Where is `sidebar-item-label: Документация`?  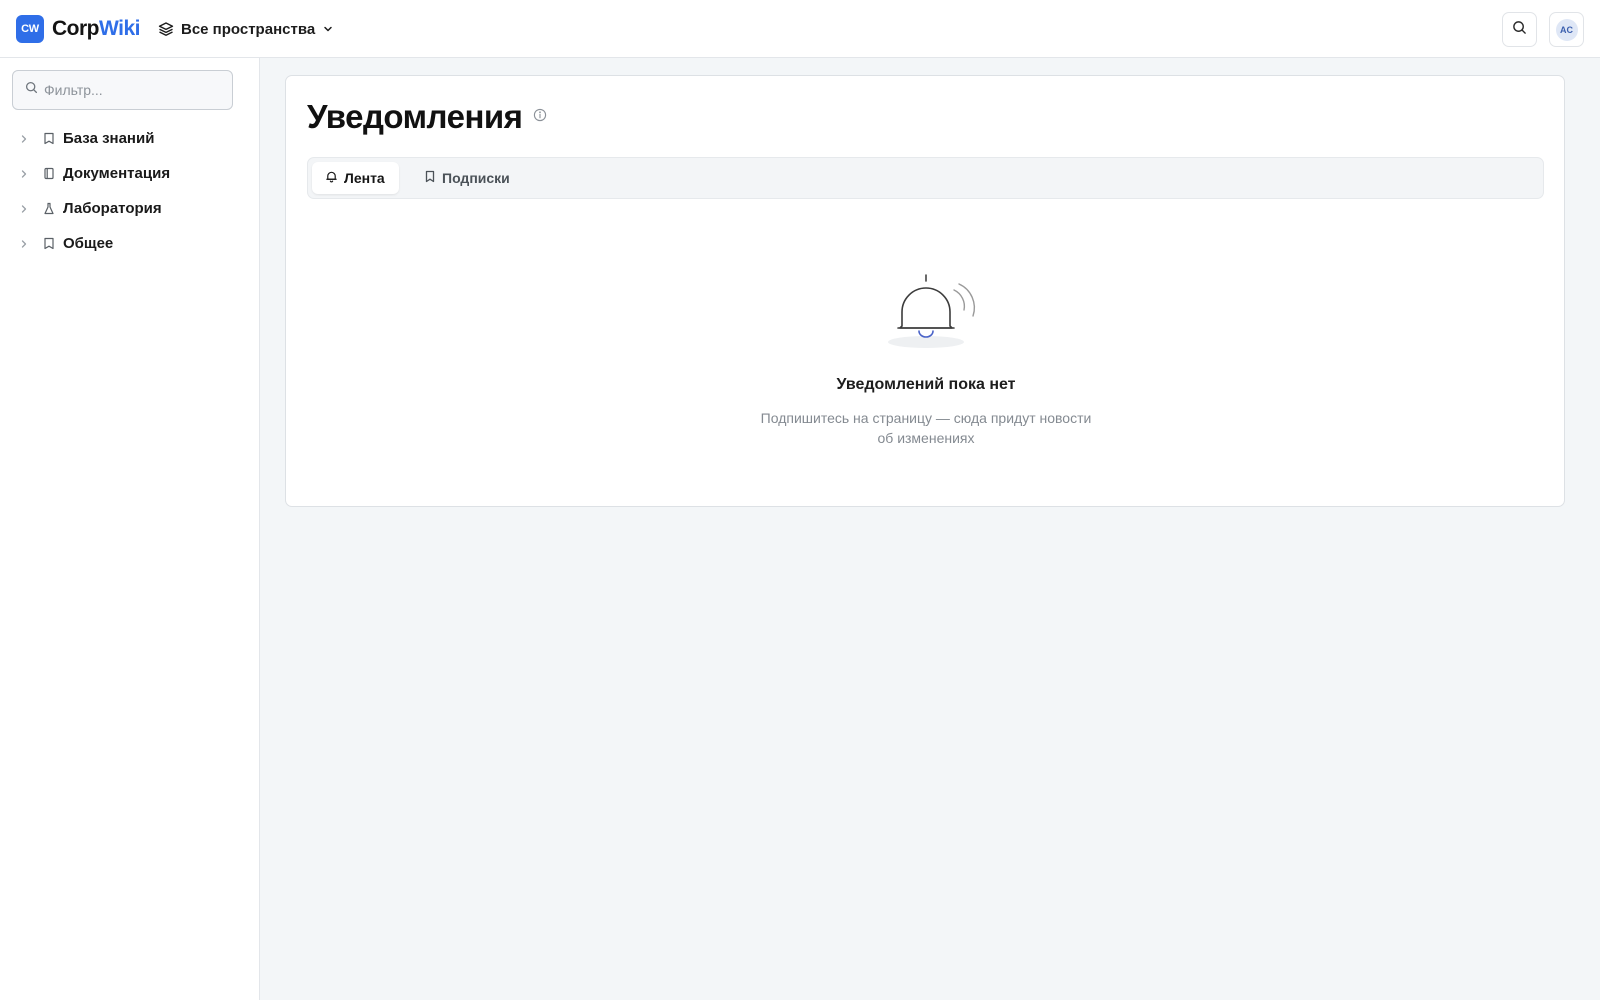
sidebar-item-label: Документация is located at coordinates (117, 173).